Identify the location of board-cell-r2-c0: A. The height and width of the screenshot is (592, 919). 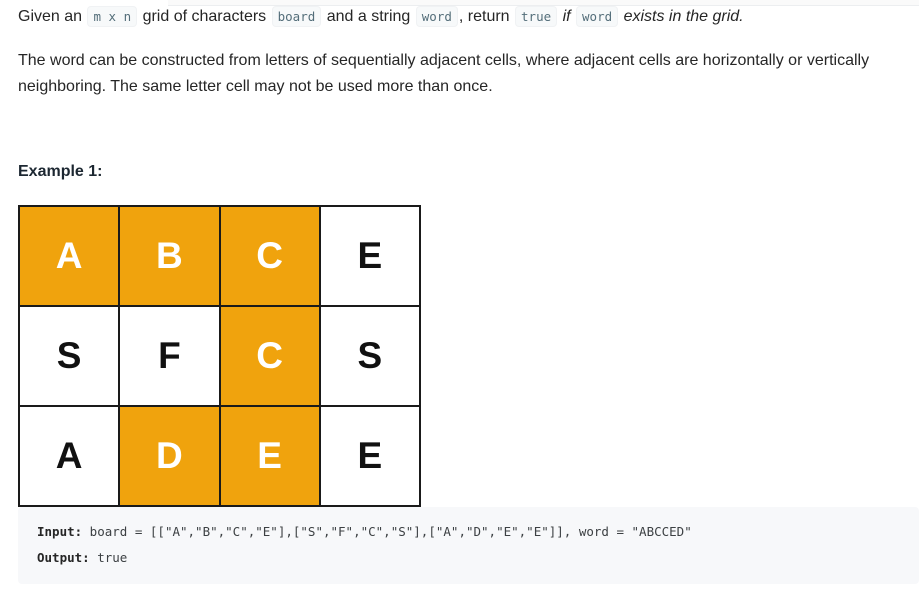
(69, 456).